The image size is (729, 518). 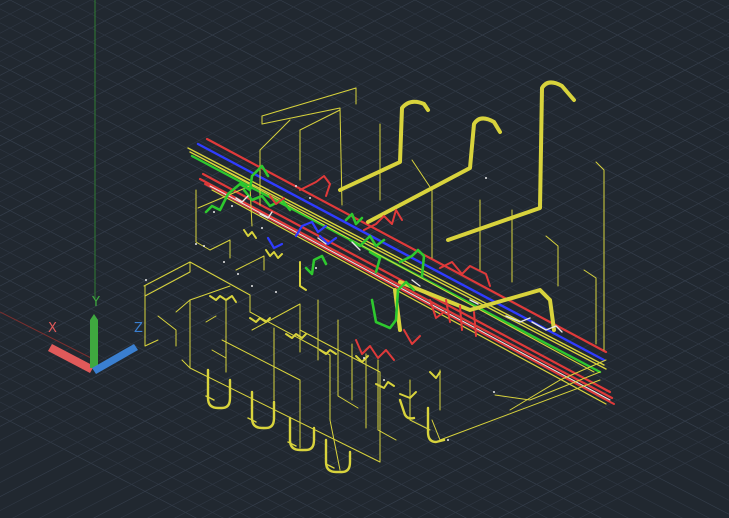 I want to click on ucs-z-label: Z, so click(x=138, y=328).